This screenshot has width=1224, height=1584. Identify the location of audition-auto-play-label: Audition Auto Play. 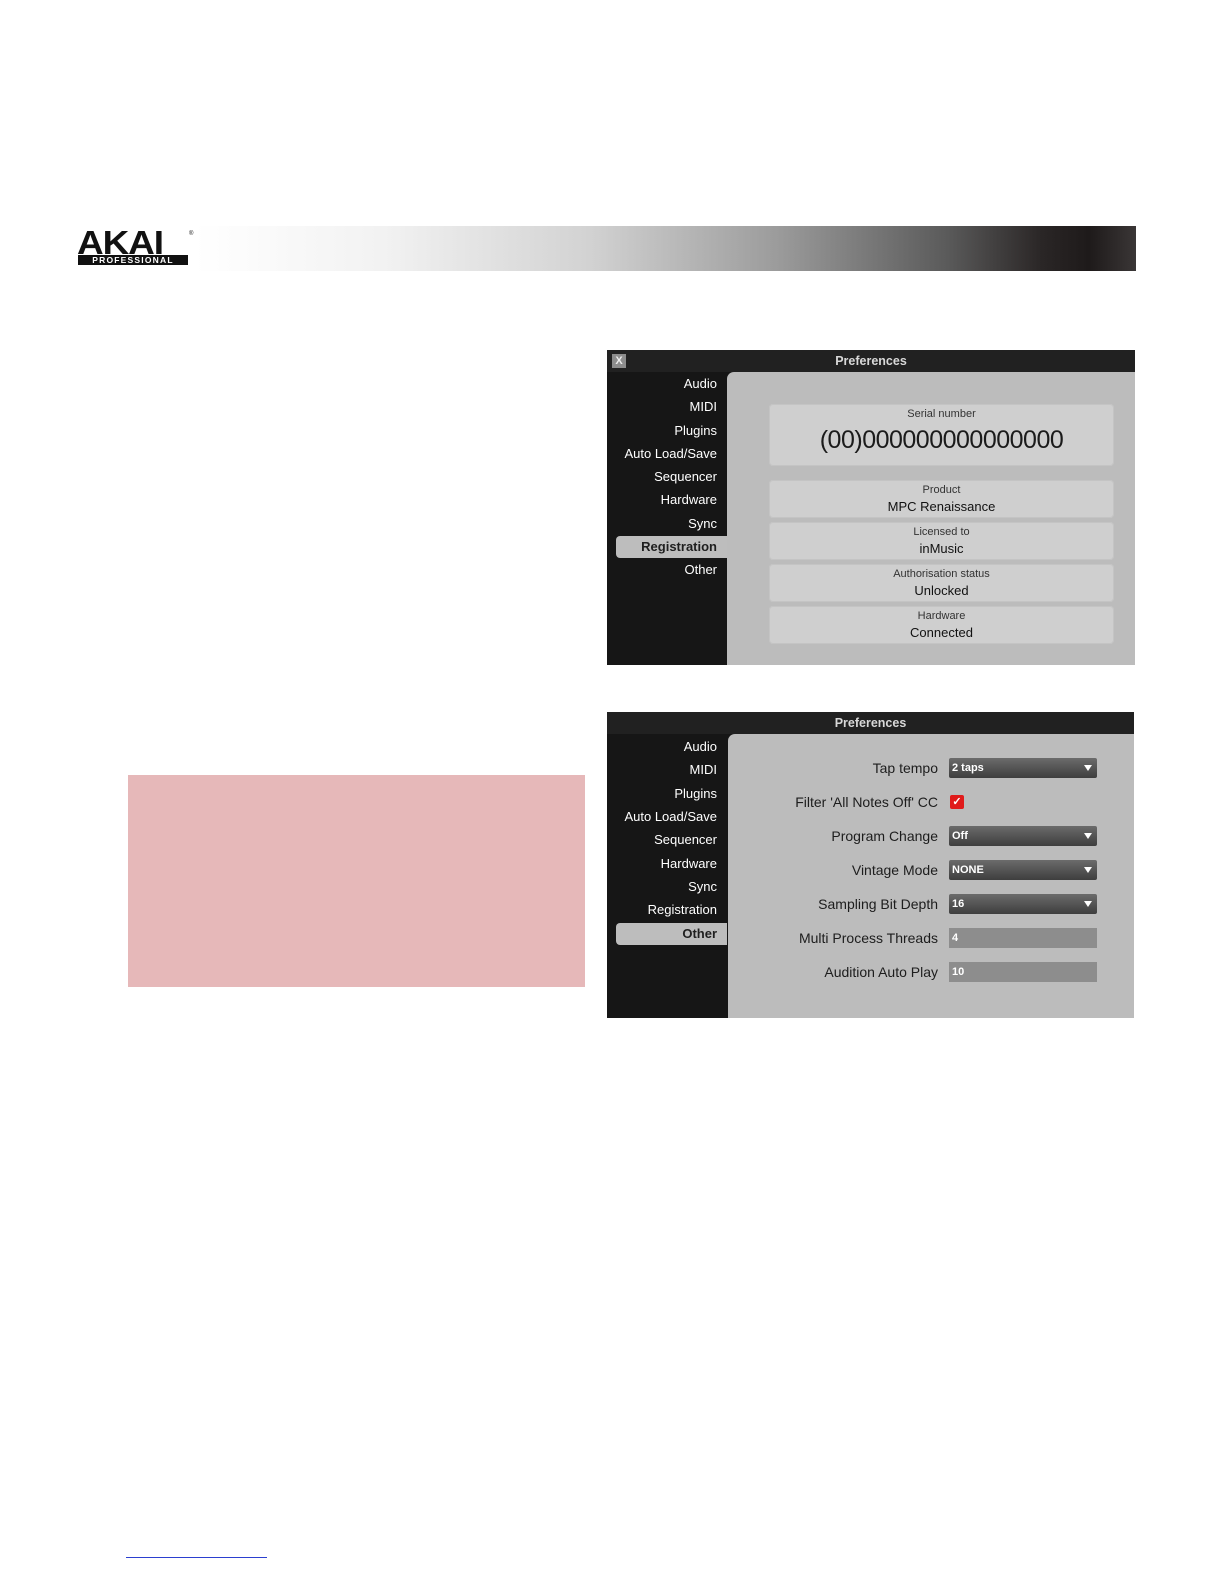
(881, 972).